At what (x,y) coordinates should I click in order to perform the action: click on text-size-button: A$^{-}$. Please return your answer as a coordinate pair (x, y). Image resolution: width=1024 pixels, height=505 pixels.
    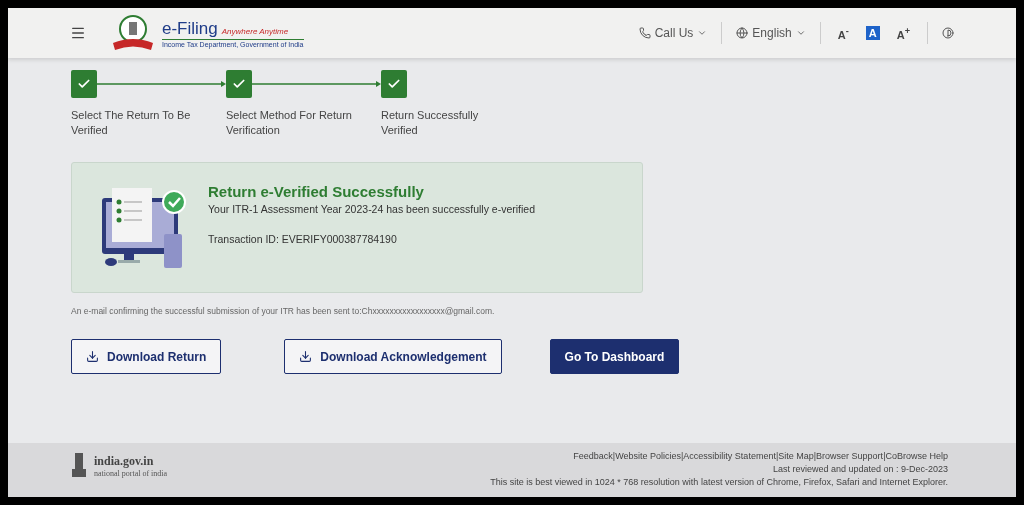
    Looking at the image, I should click on (843, 33).